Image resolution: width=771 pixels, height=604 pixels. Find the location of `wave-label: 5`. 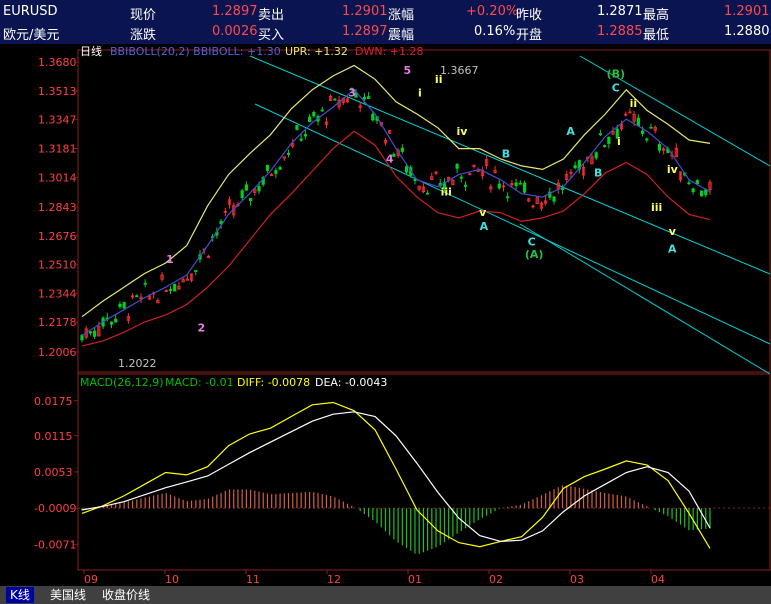

wave-label: 5 is located at coordinates (407, 70).